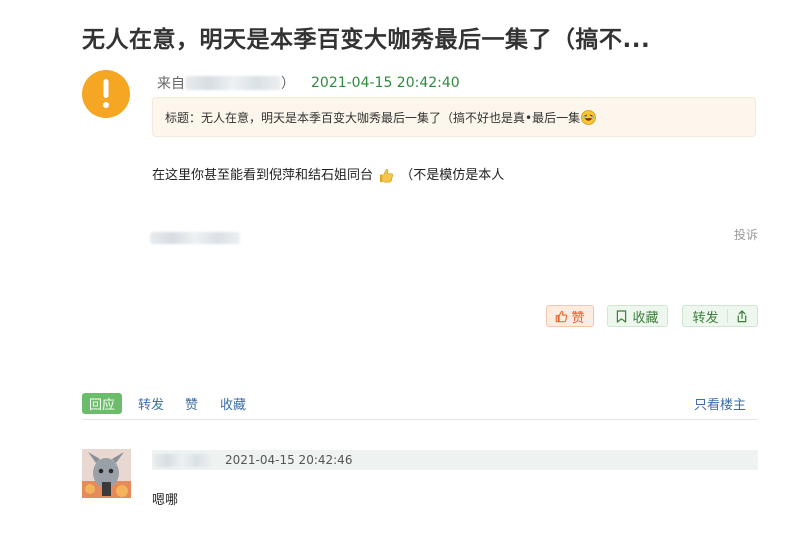 This screenshot has width=794, height=544. I want to click on author-name-blurred, so click(233, 83).